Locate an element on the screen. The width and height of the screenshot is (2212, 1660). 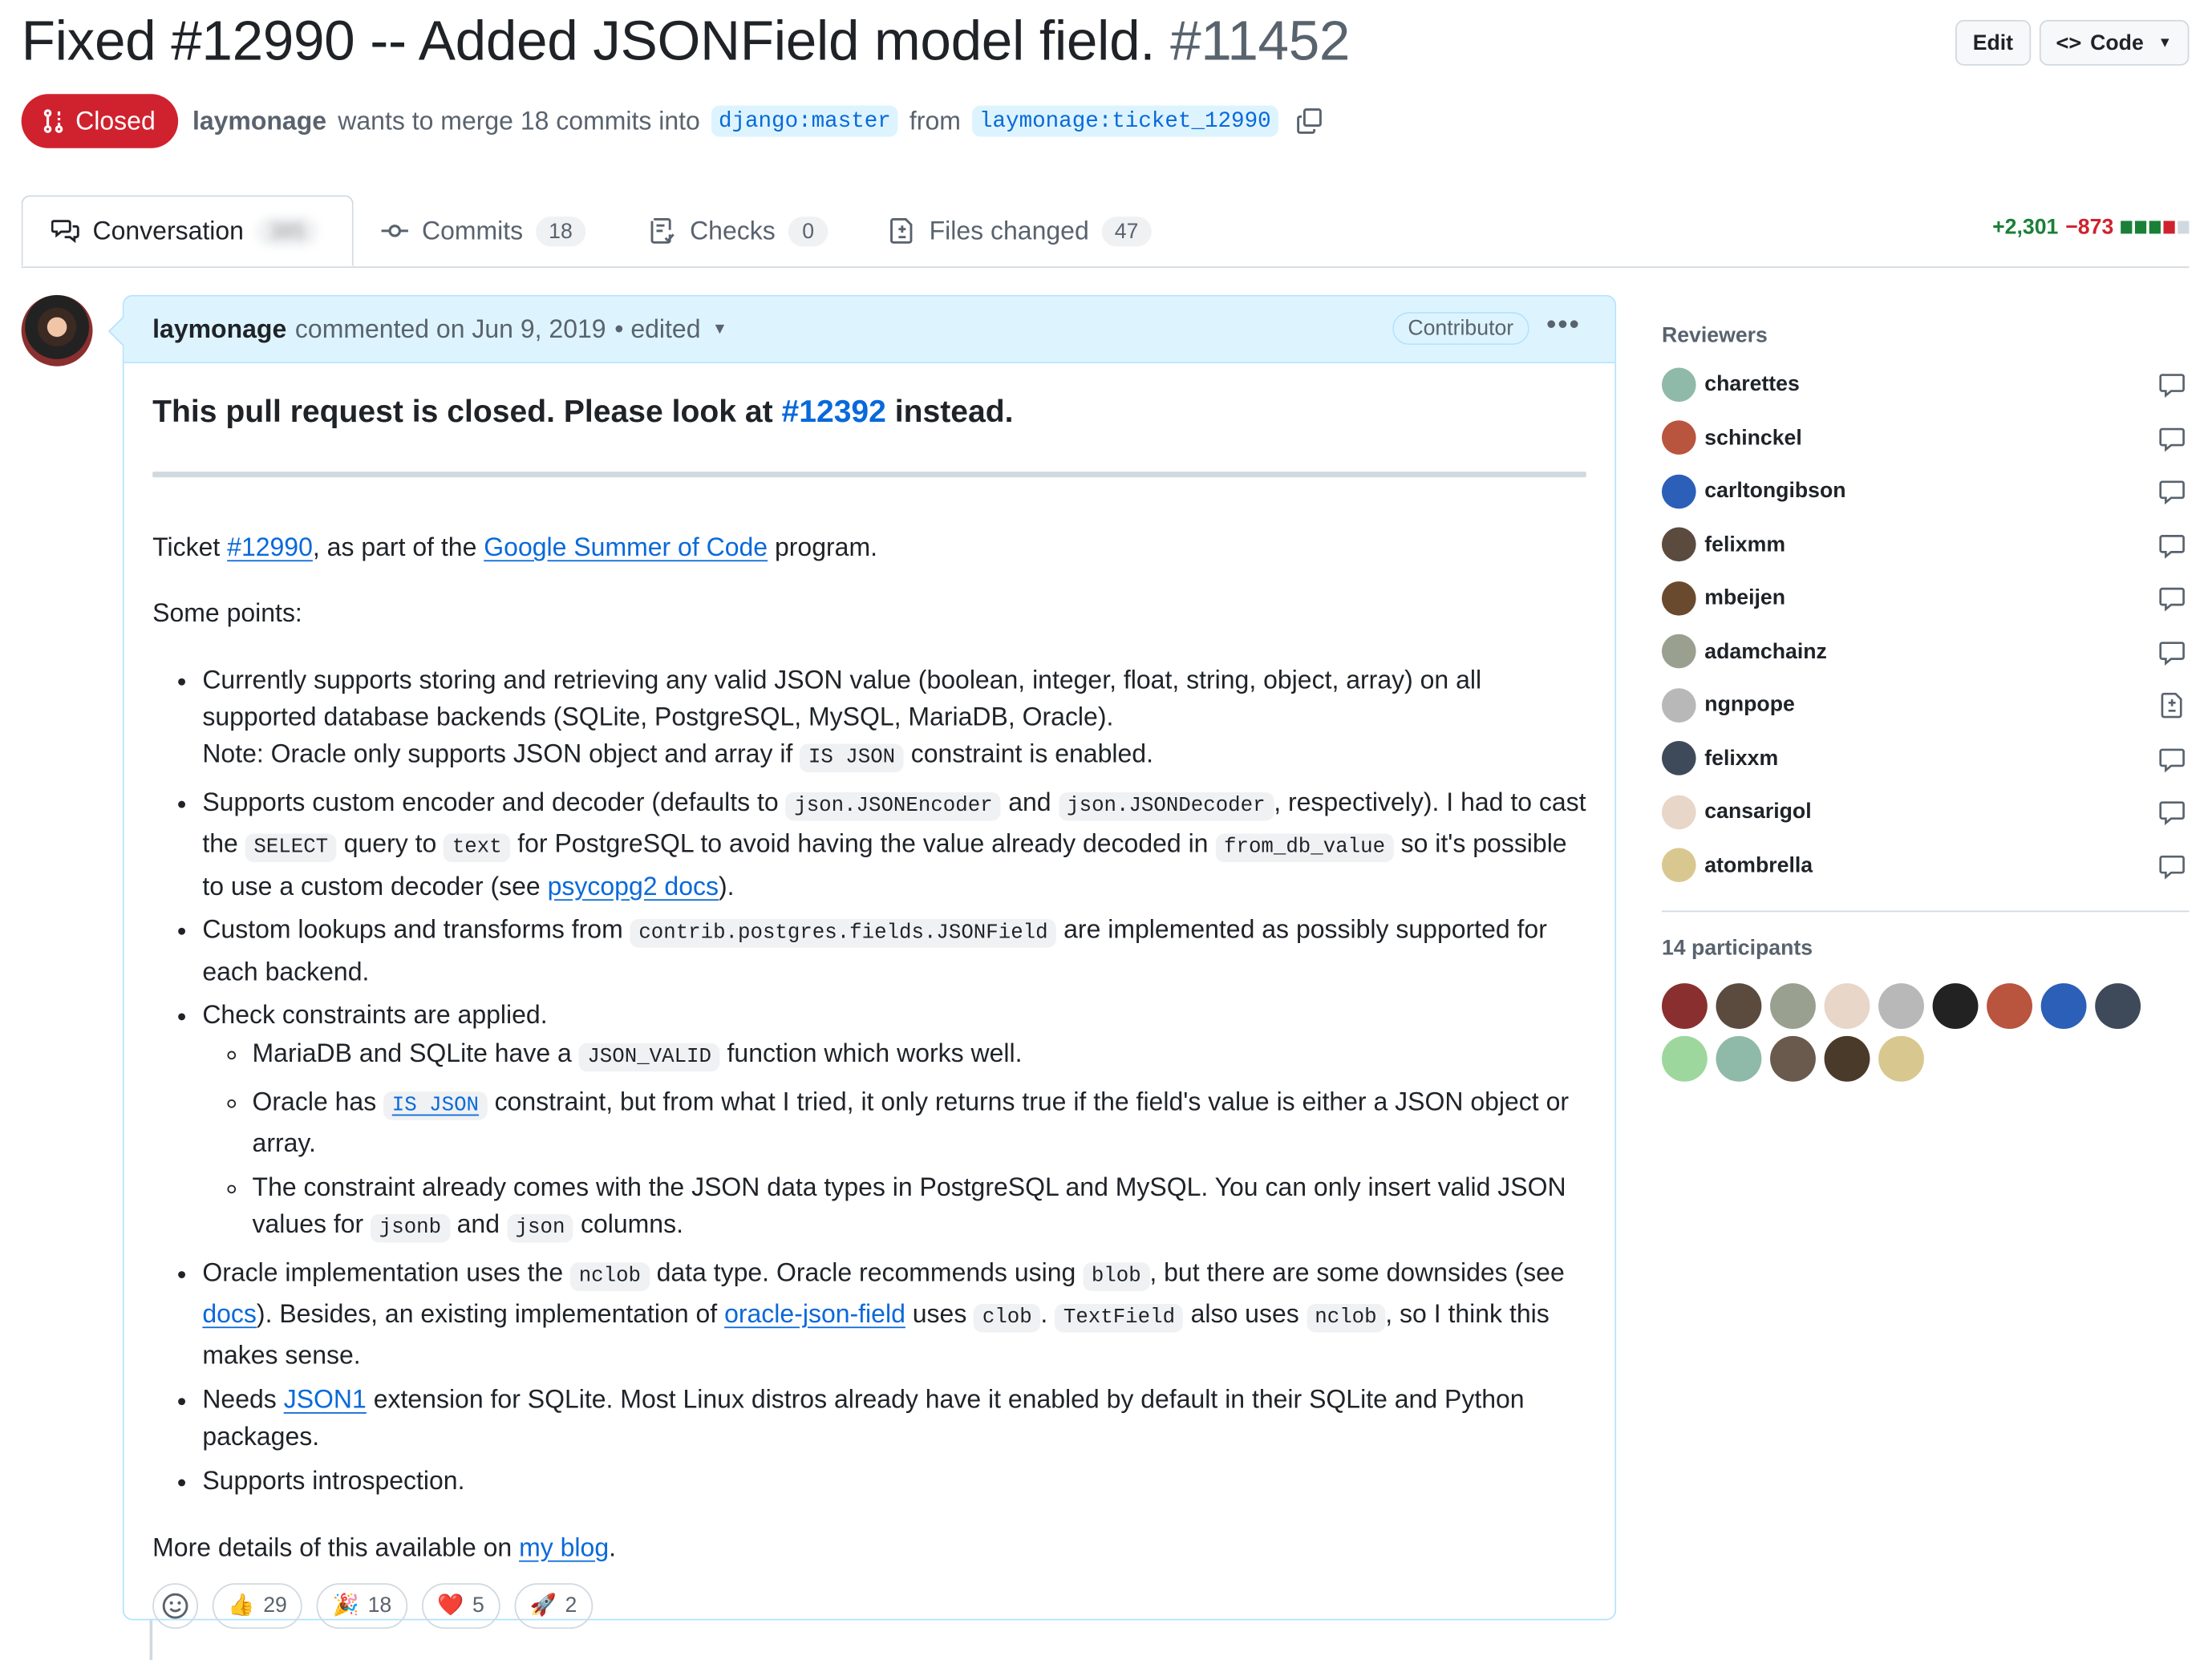
reviewer-name: adamchainz is located at coordinates (1765, 651).